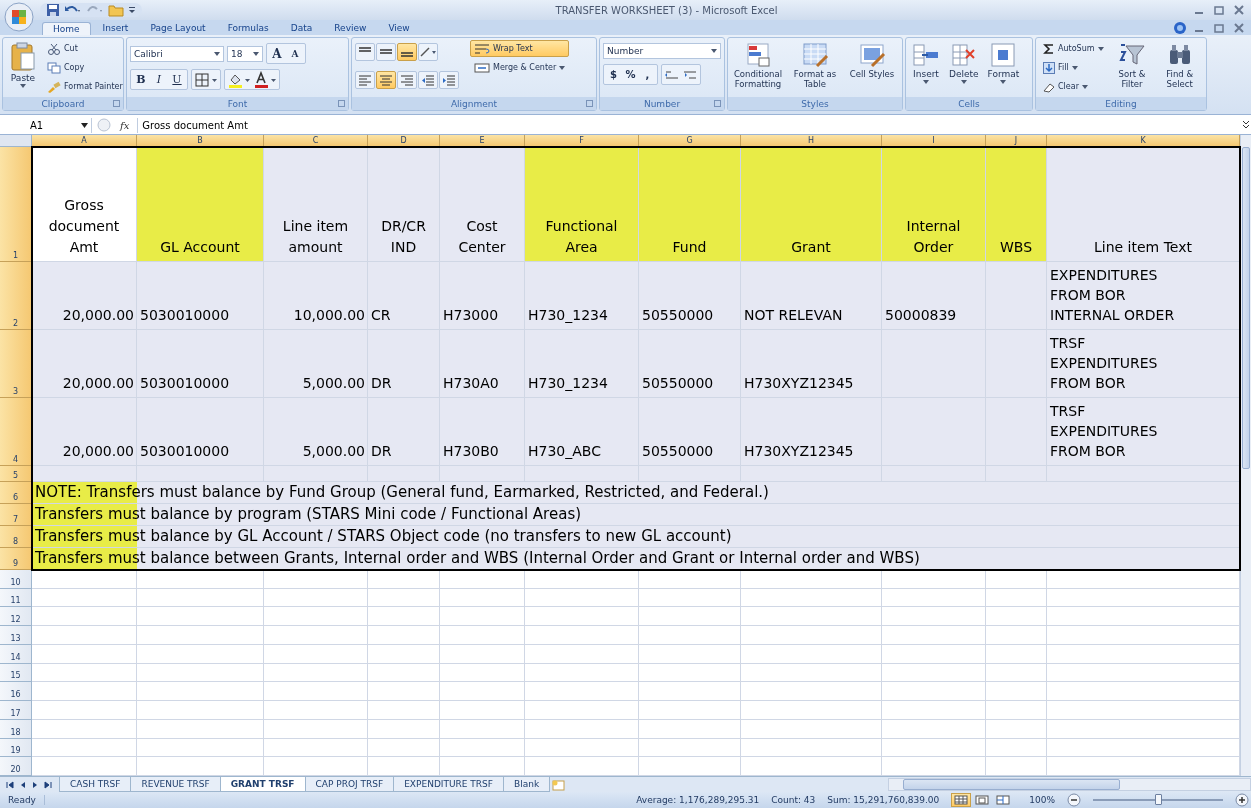 The width and height of the screenshot is (1251, 808). What do you see at coordinates (85, 48) in the screenshot?
I see `clipboard-button: Cut` at bounding box center [85, 48].